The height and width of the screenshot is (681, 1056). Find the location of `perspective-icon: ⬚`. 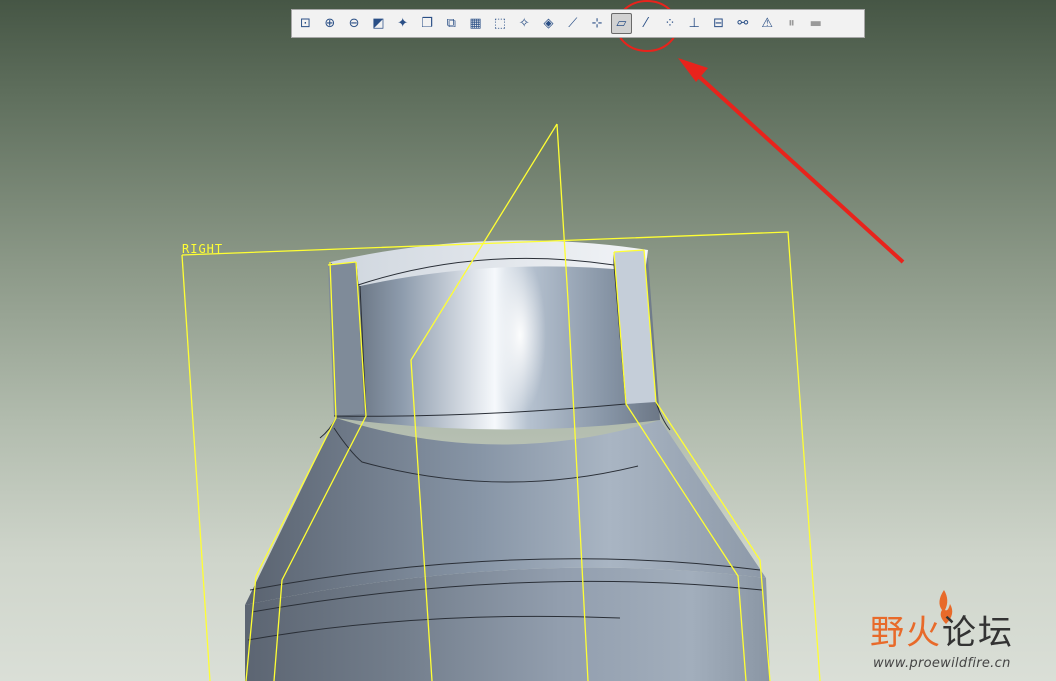

perspective-icon: ⬚ is located at coordinates (499, 23).